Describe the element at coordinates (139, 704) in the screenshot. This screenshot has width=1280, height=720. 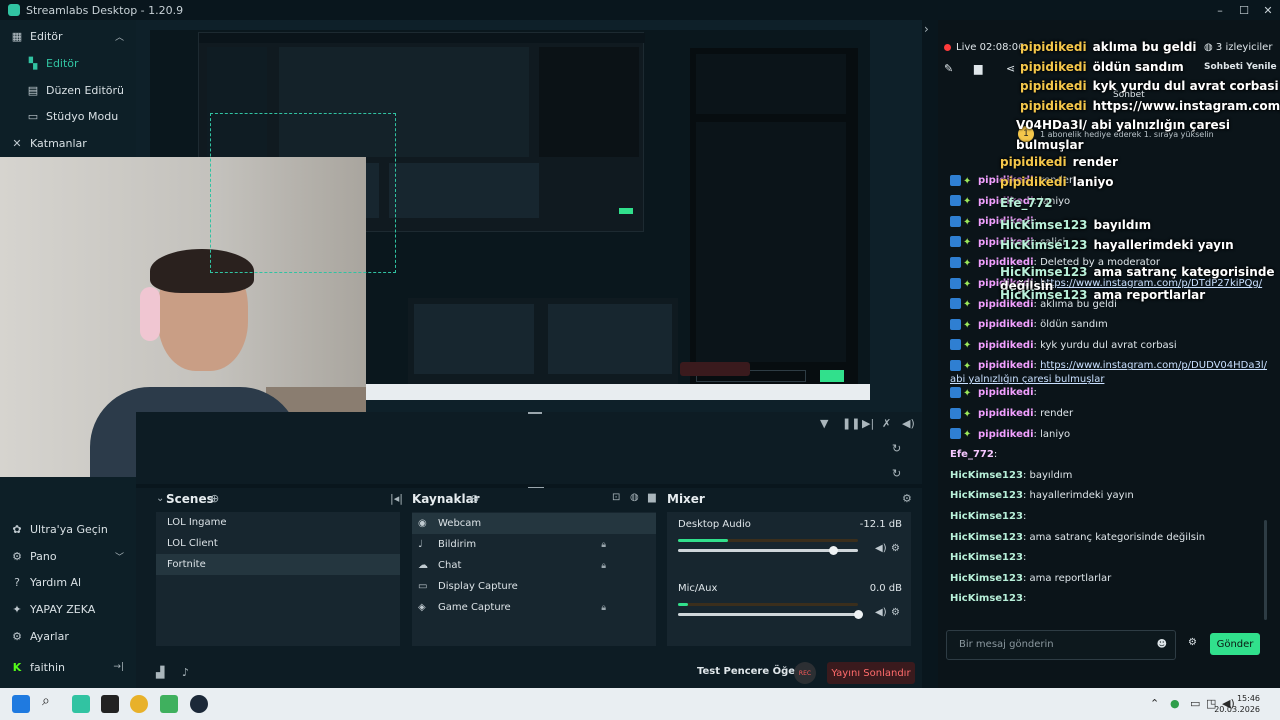
I see `chrome-icon` at that location.